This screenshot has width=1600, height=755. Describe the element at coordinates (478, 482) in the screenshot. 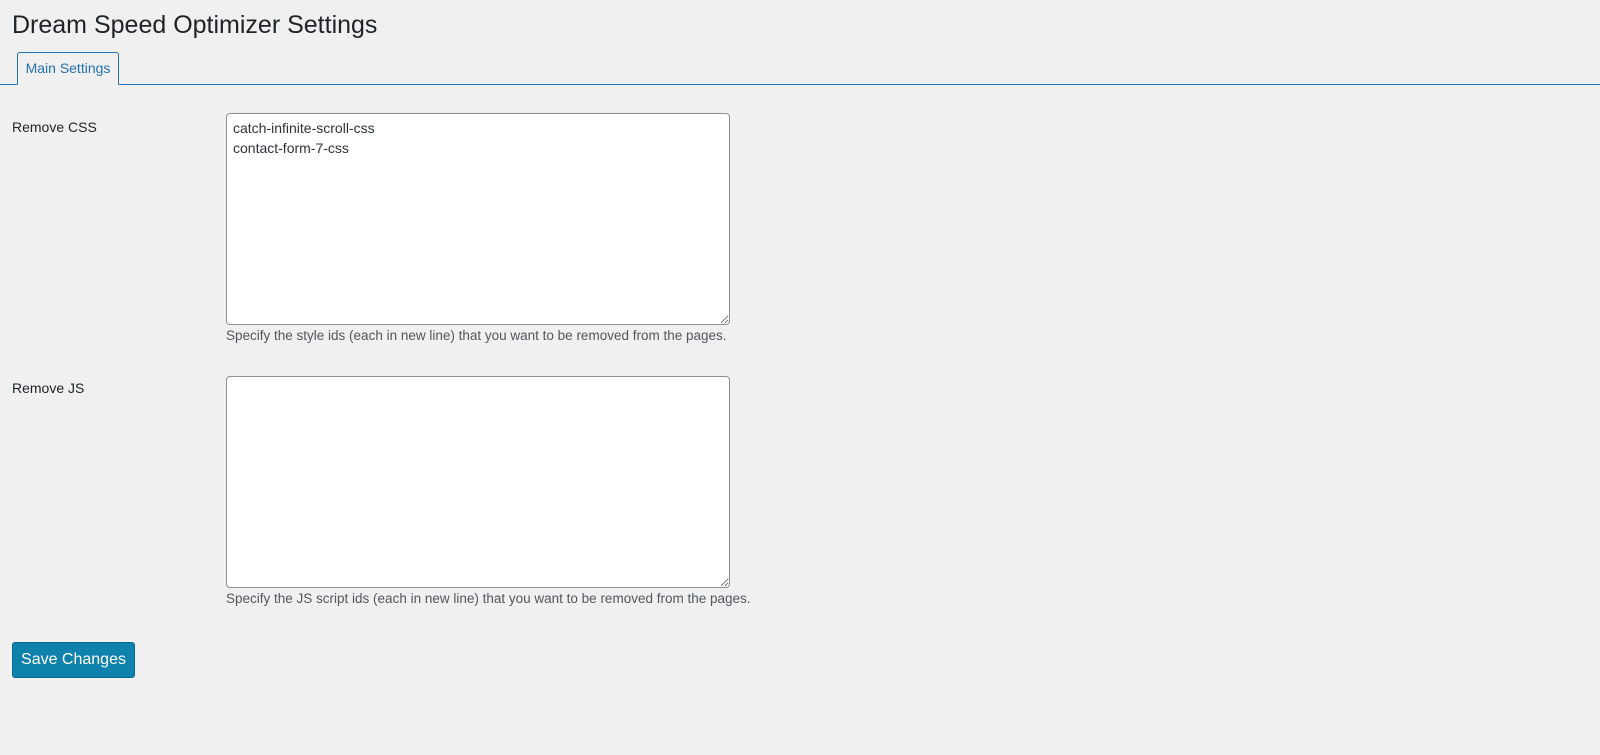

I see `remove-js-textarea` at that location.